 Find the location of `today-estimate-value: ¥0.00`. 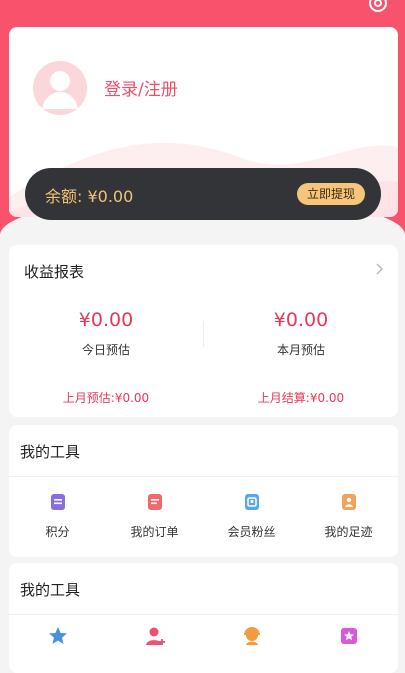

today-estimate-value: ¥0.00 is located at coordinates (106, 320).